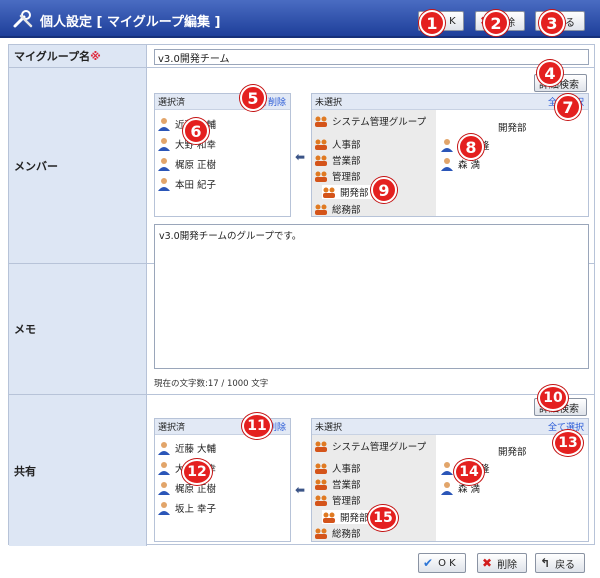  I want to click on callout-badge: 6, so click(196, 131).